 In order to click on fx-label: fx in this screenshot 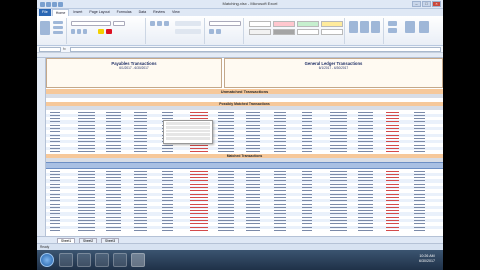, I will do `click(64, 49)`.